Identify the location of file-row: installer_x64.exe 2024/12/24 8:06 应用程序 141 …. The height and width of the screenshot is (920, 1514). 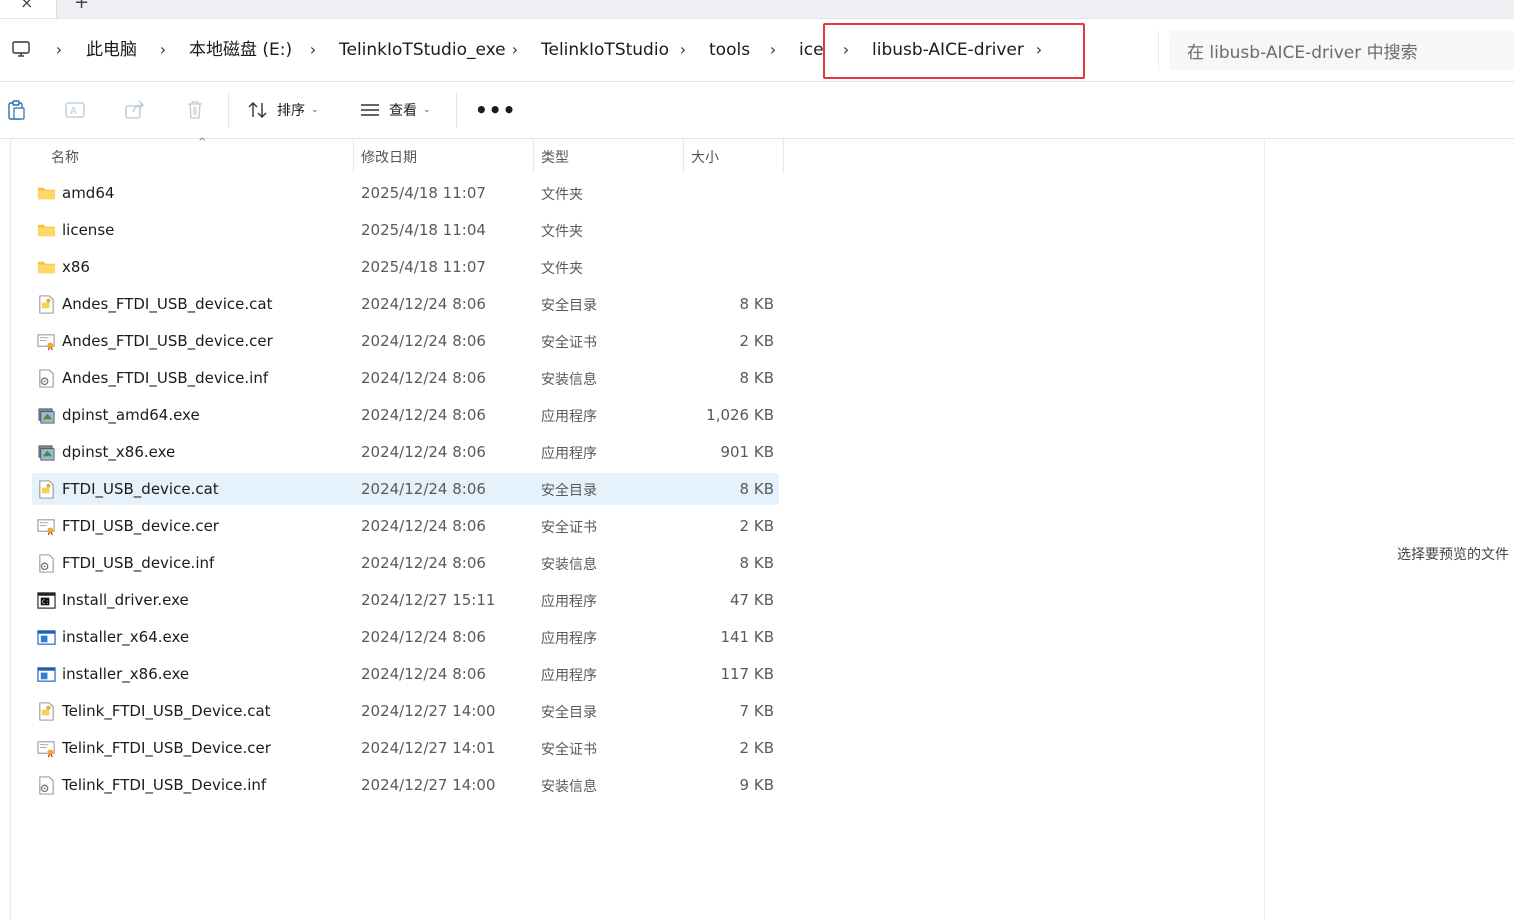
(405, 637).